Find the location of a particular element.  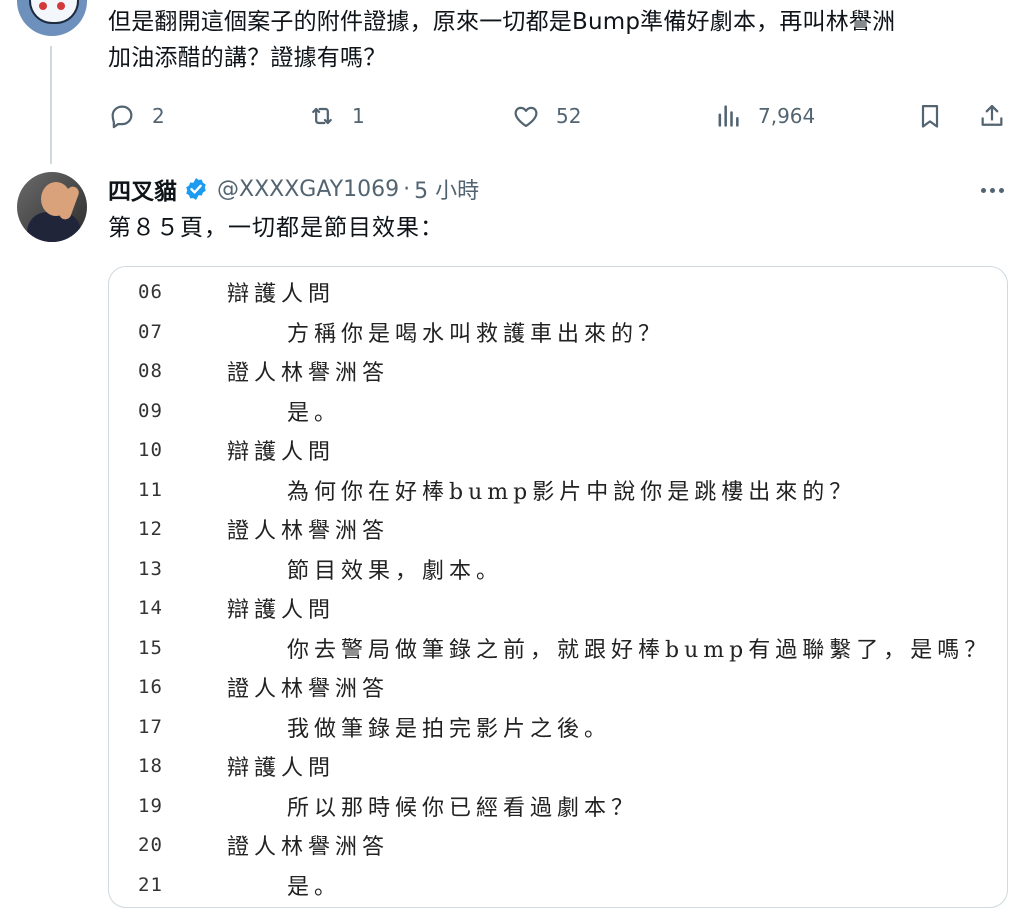

like-count: 52 is located at coordinates (569, 116).